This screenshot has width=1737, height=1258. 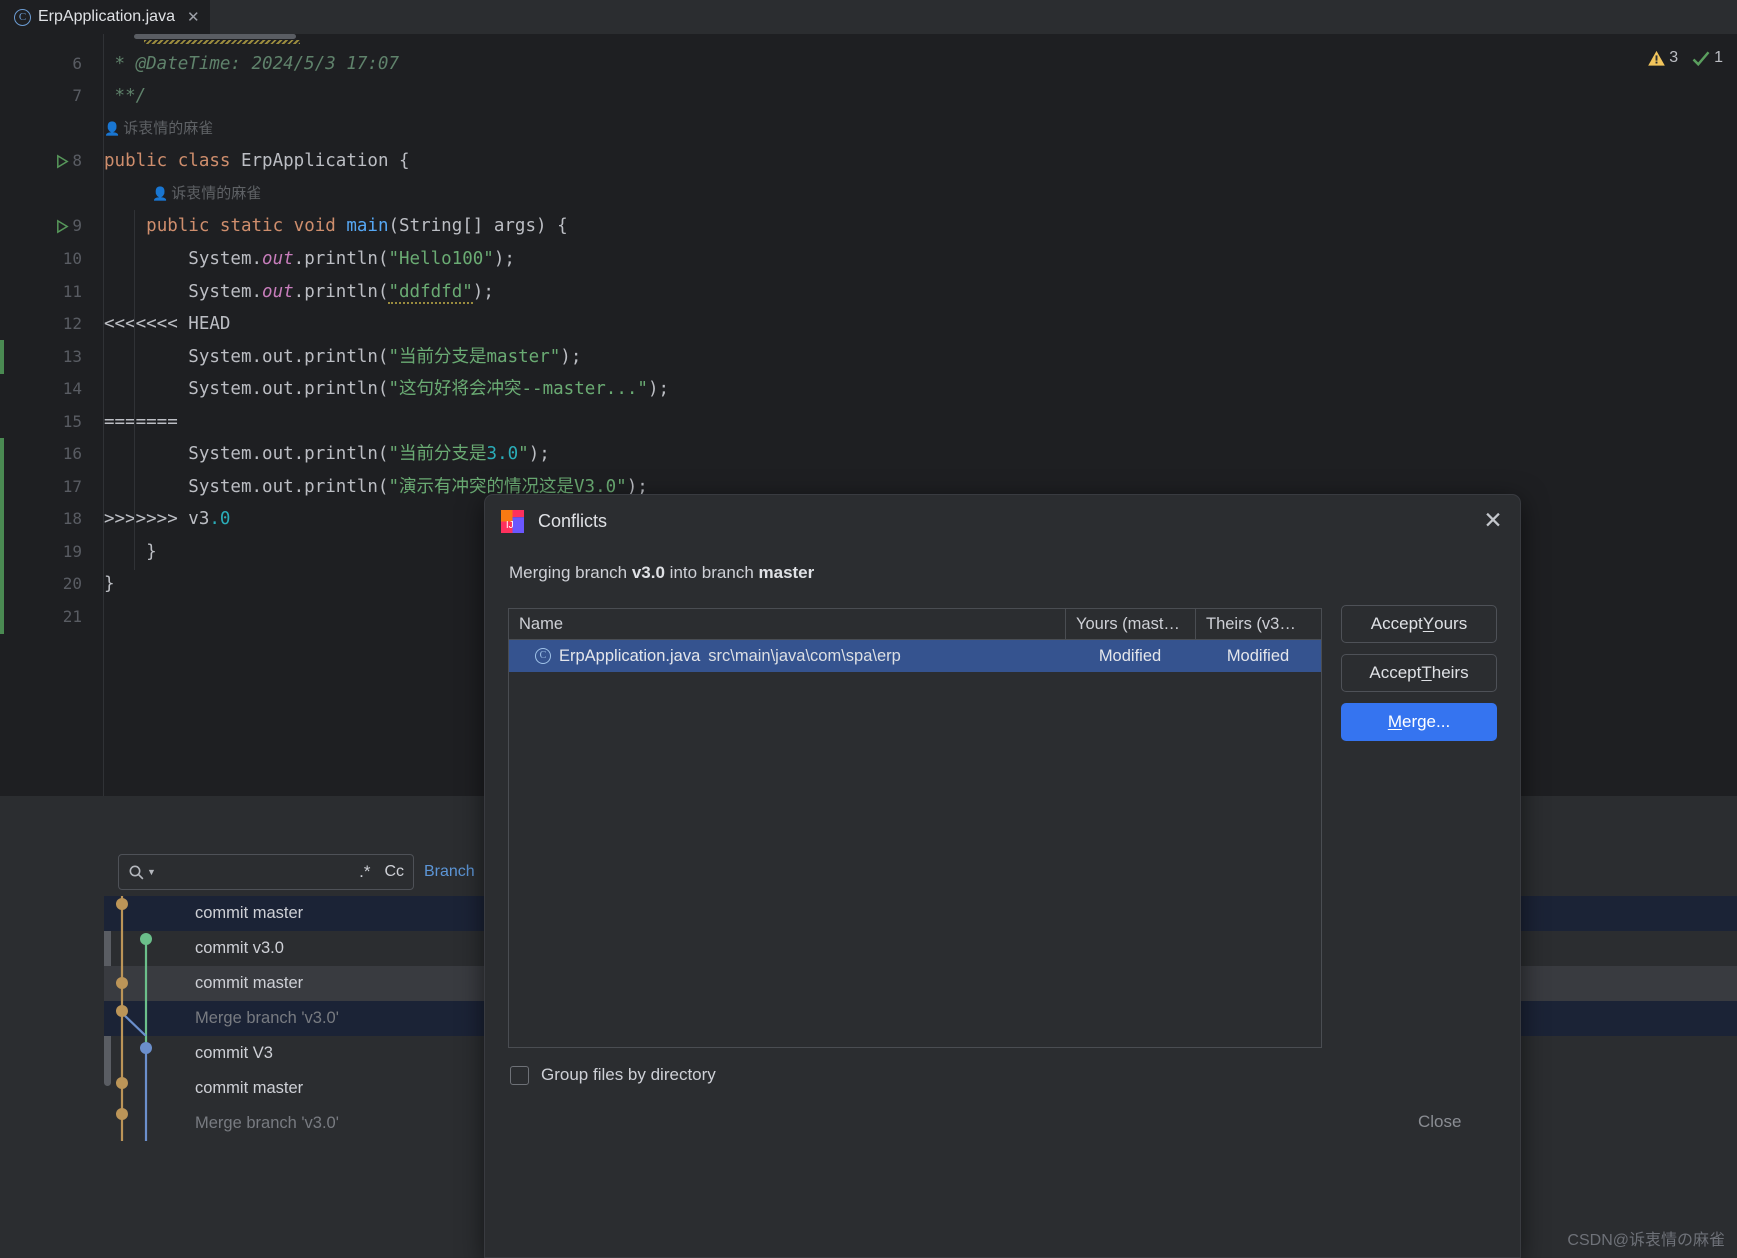 I want to click on subtitle-prefix: Merging branch, so click(x=570, y=572).